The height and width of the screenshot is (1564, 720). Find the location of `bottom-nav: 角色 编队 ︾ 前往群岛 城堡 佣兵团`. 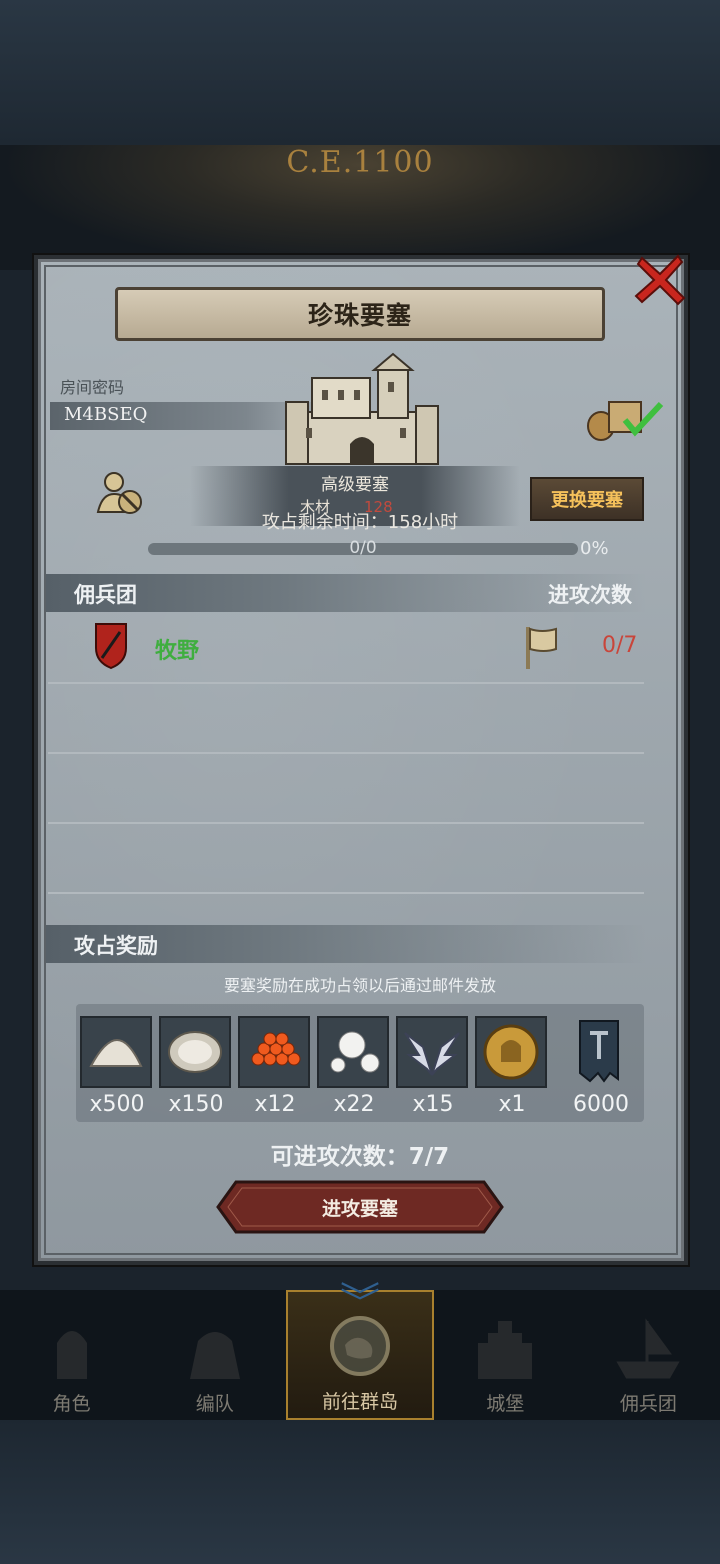

bottom-nav: 角色 编队 ︾ 前往群岛 城堡 佣兵团 is located at coordinates (360, 1351).